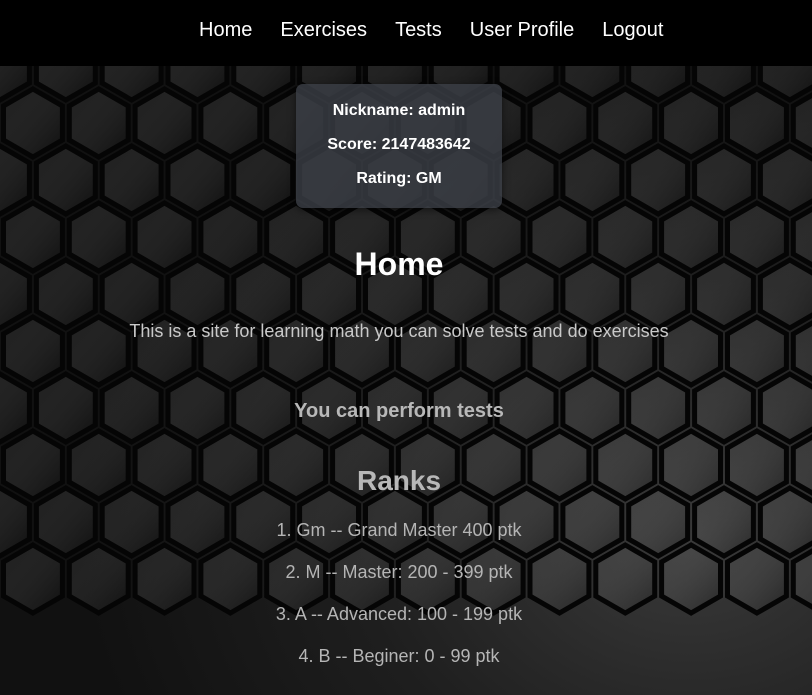  Describe the element at coordinates (225, 30) in the screenshot. I see `nav-link-home: Home` at that location.